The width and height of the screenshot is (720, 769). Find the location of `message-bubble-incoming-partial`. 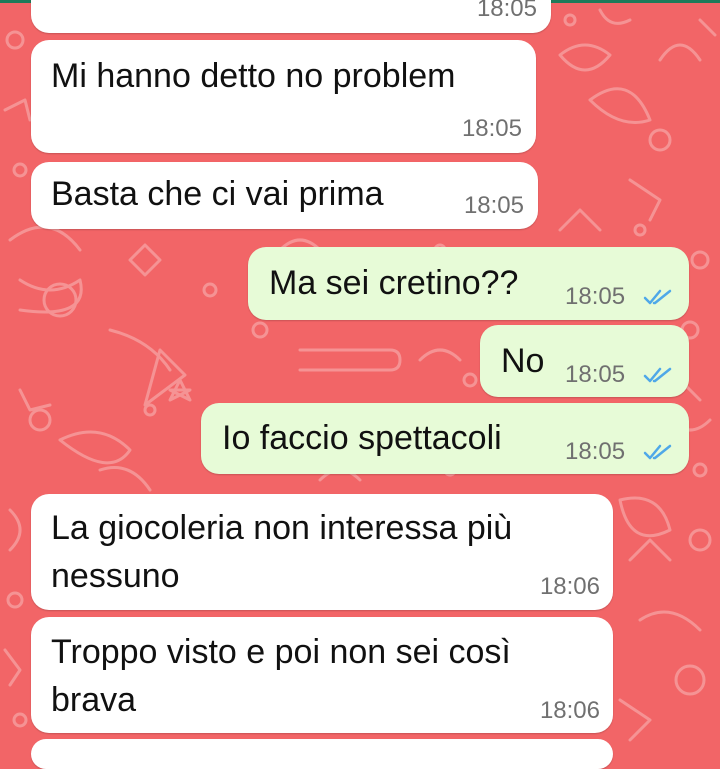

message-bubble-incoming-partial is located at coordinates (322, 754).